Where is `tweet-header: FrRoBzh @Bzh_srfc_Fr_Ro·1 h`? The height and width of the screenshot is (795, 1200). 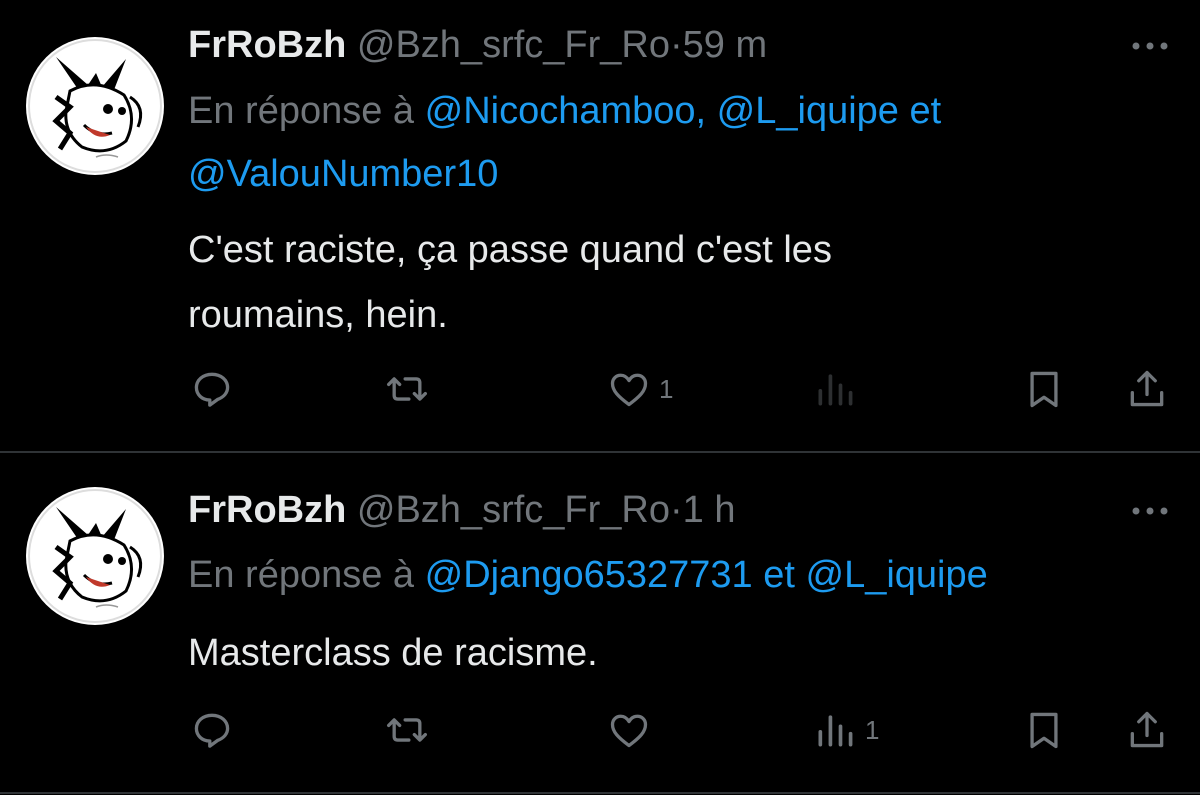 tweet-header: FrRoBzh @Bzh_srfc_Fr_Ro·1 h is located at coordinates (461, 510).